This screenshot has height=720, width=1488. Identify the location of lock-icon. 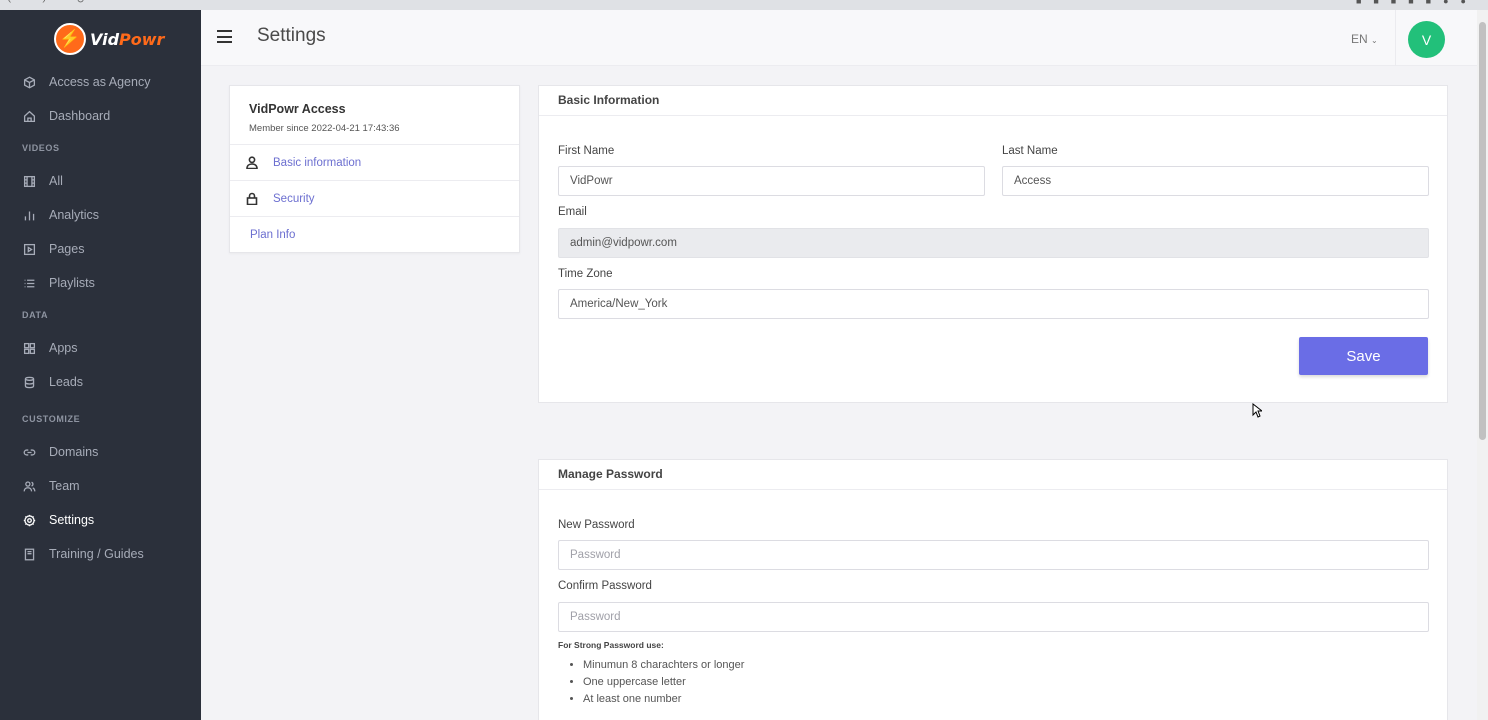
(252, 198).